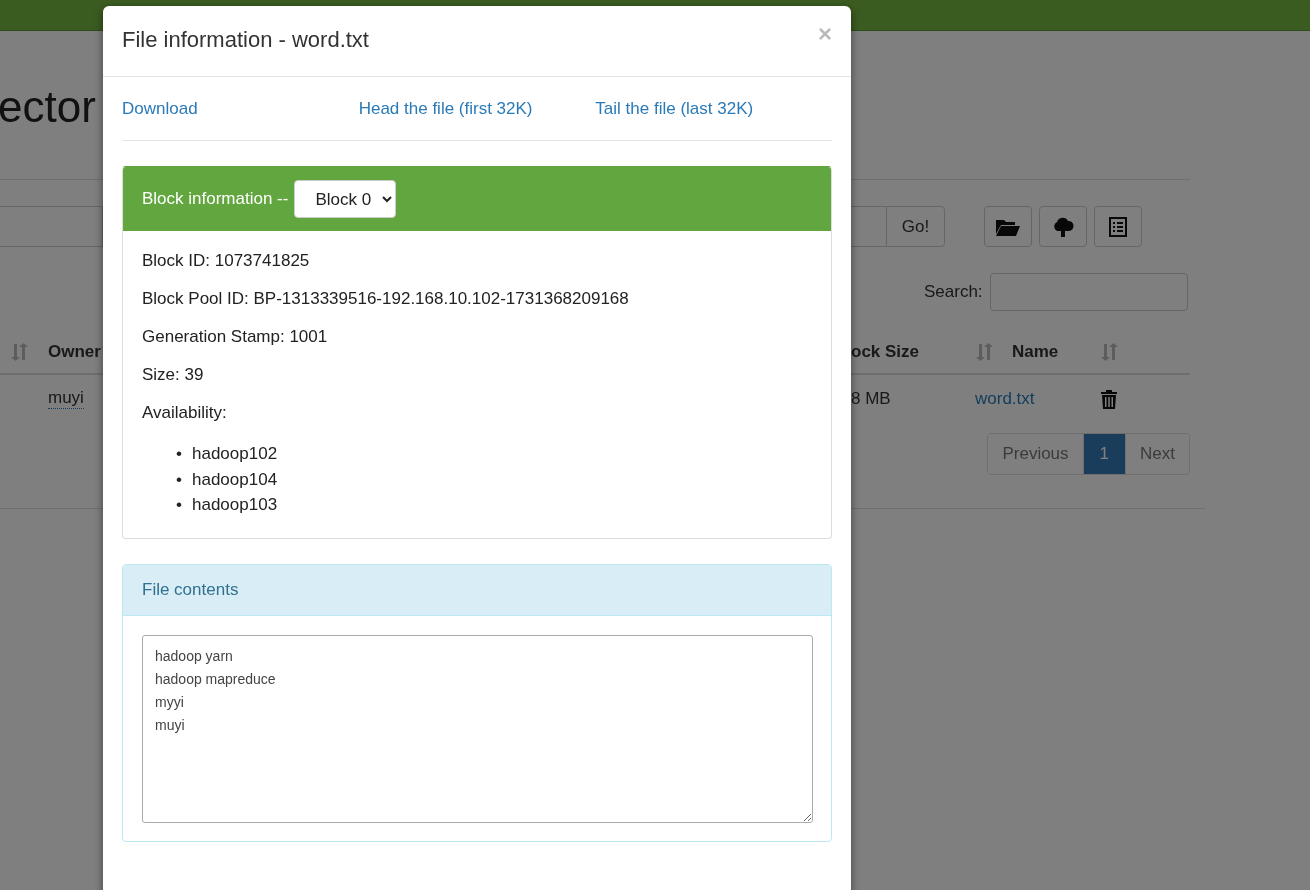 Image resolution: width=1310 pixels, height=890 pixels. I want to click on block-detail: Availability:, so click(185, 413).